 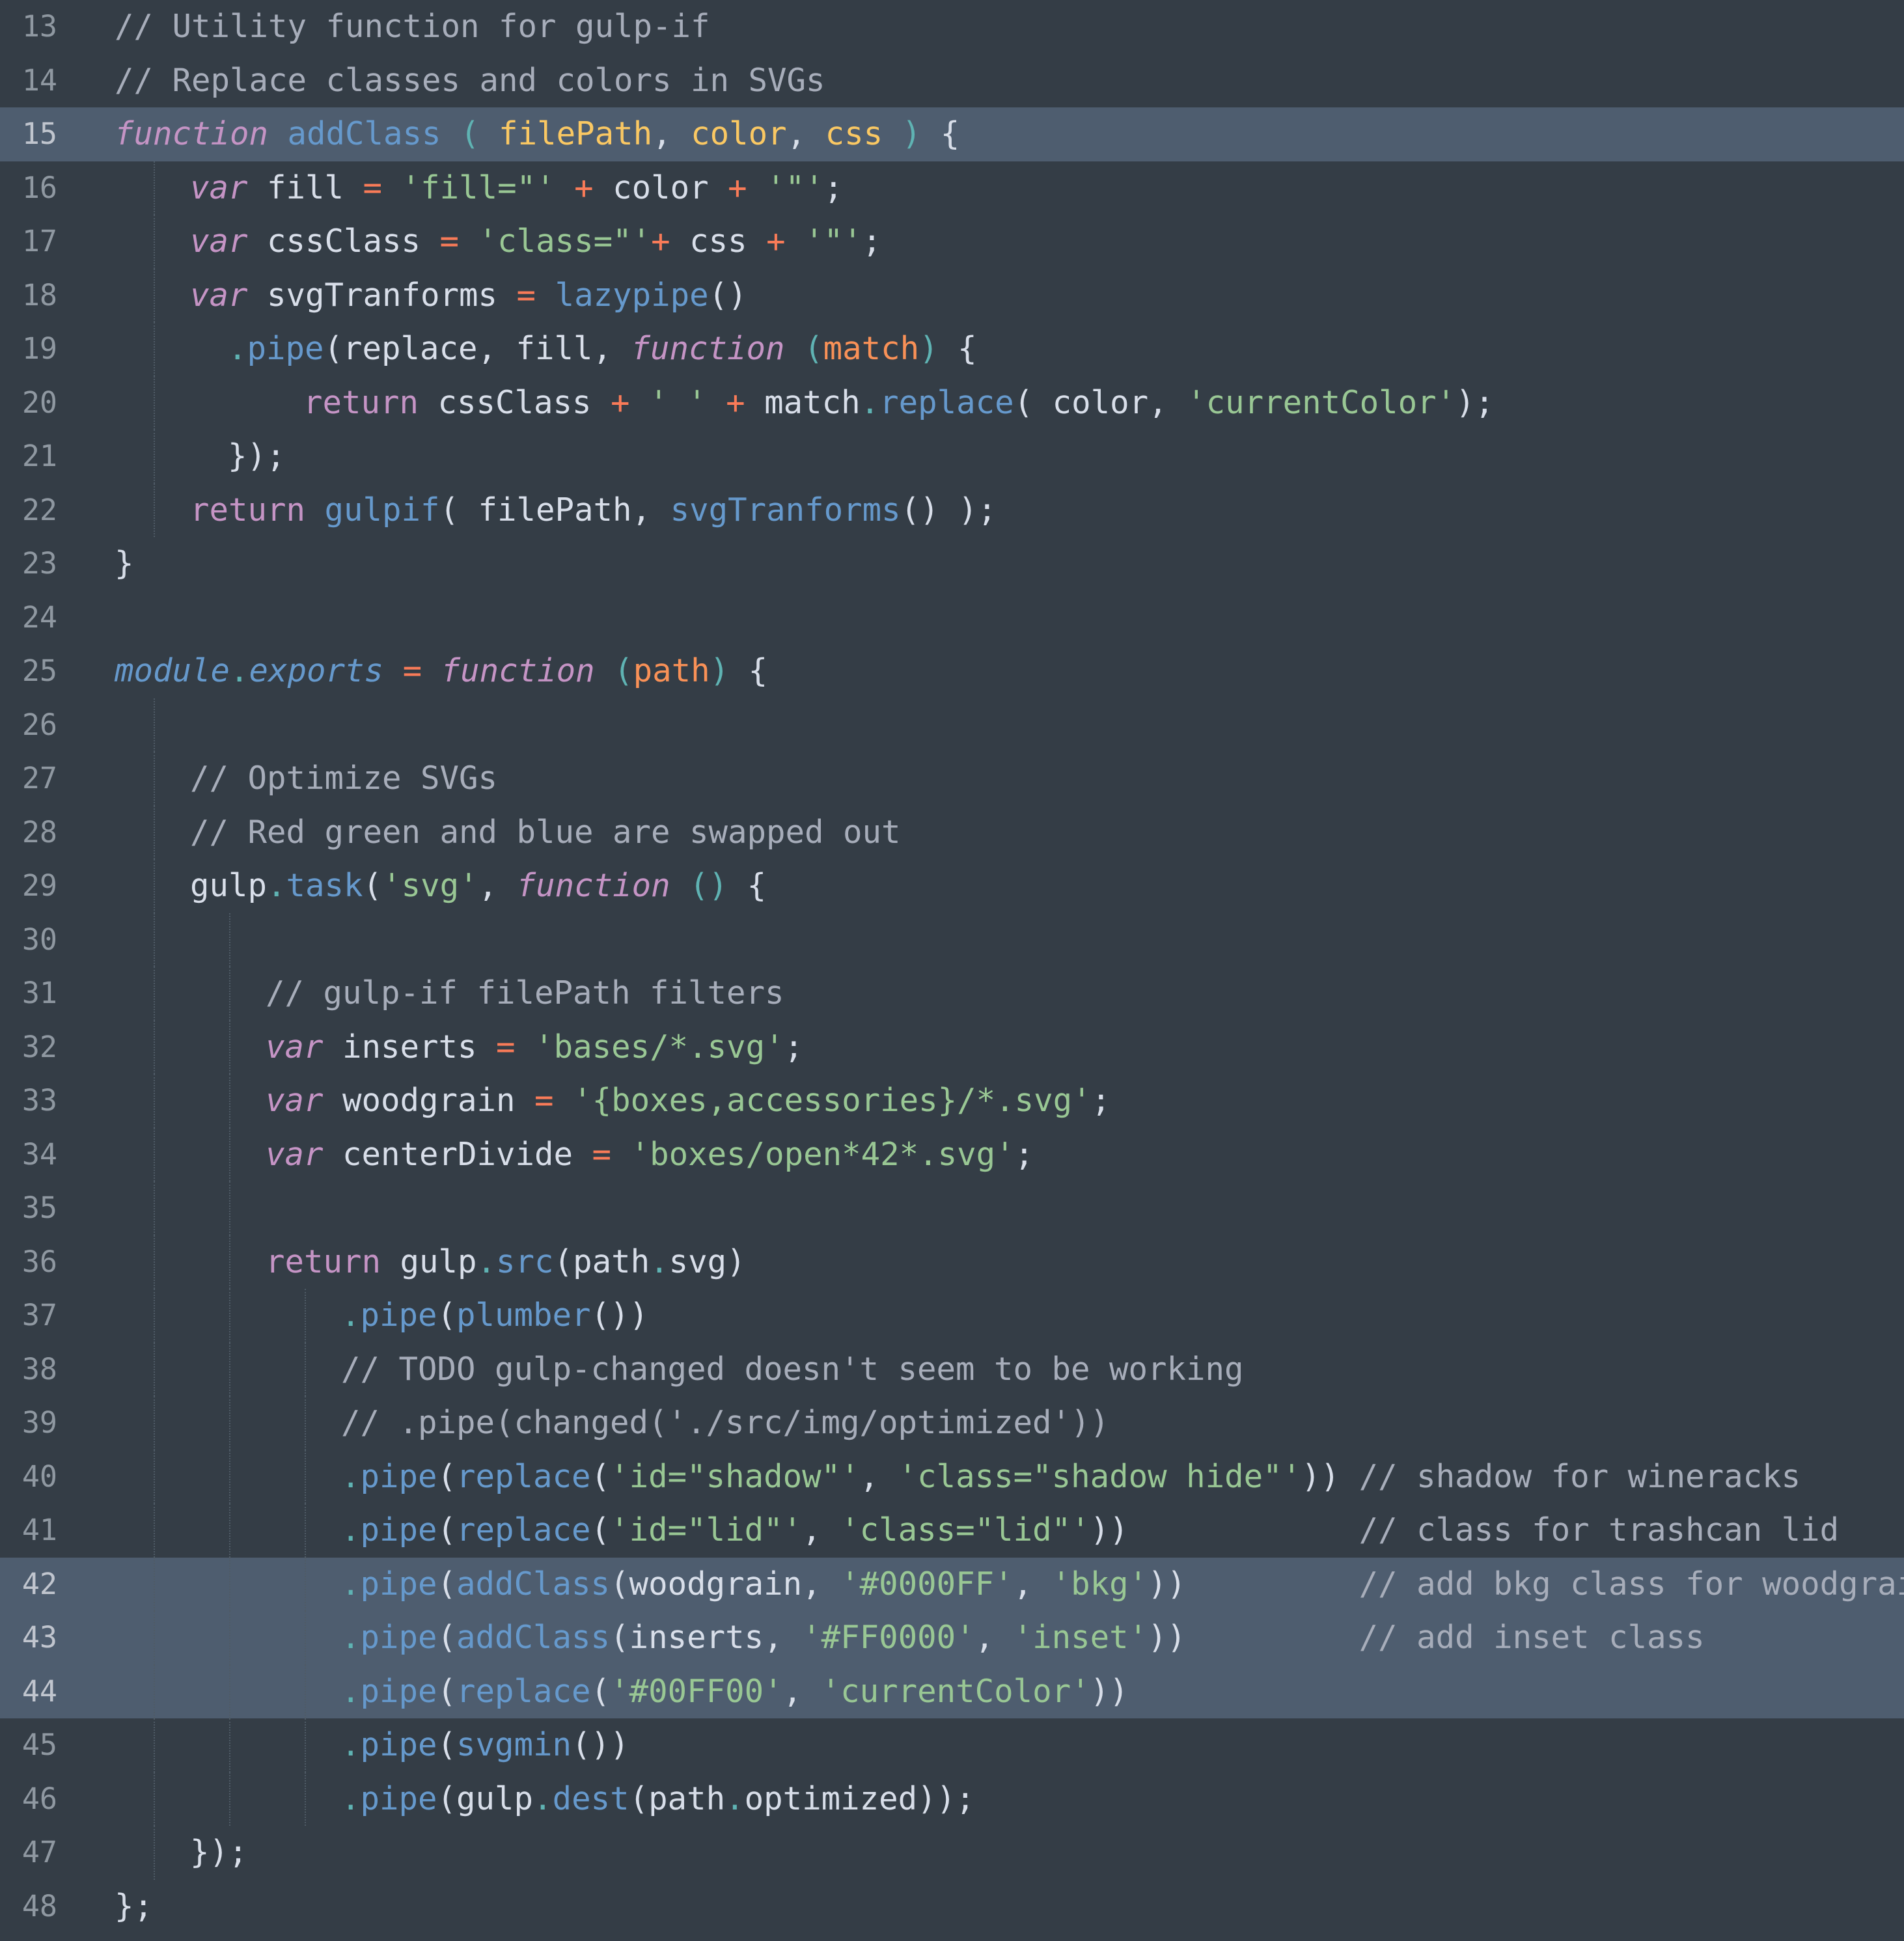 I want to click on line-number: 40, so click(x=39, y=1476).